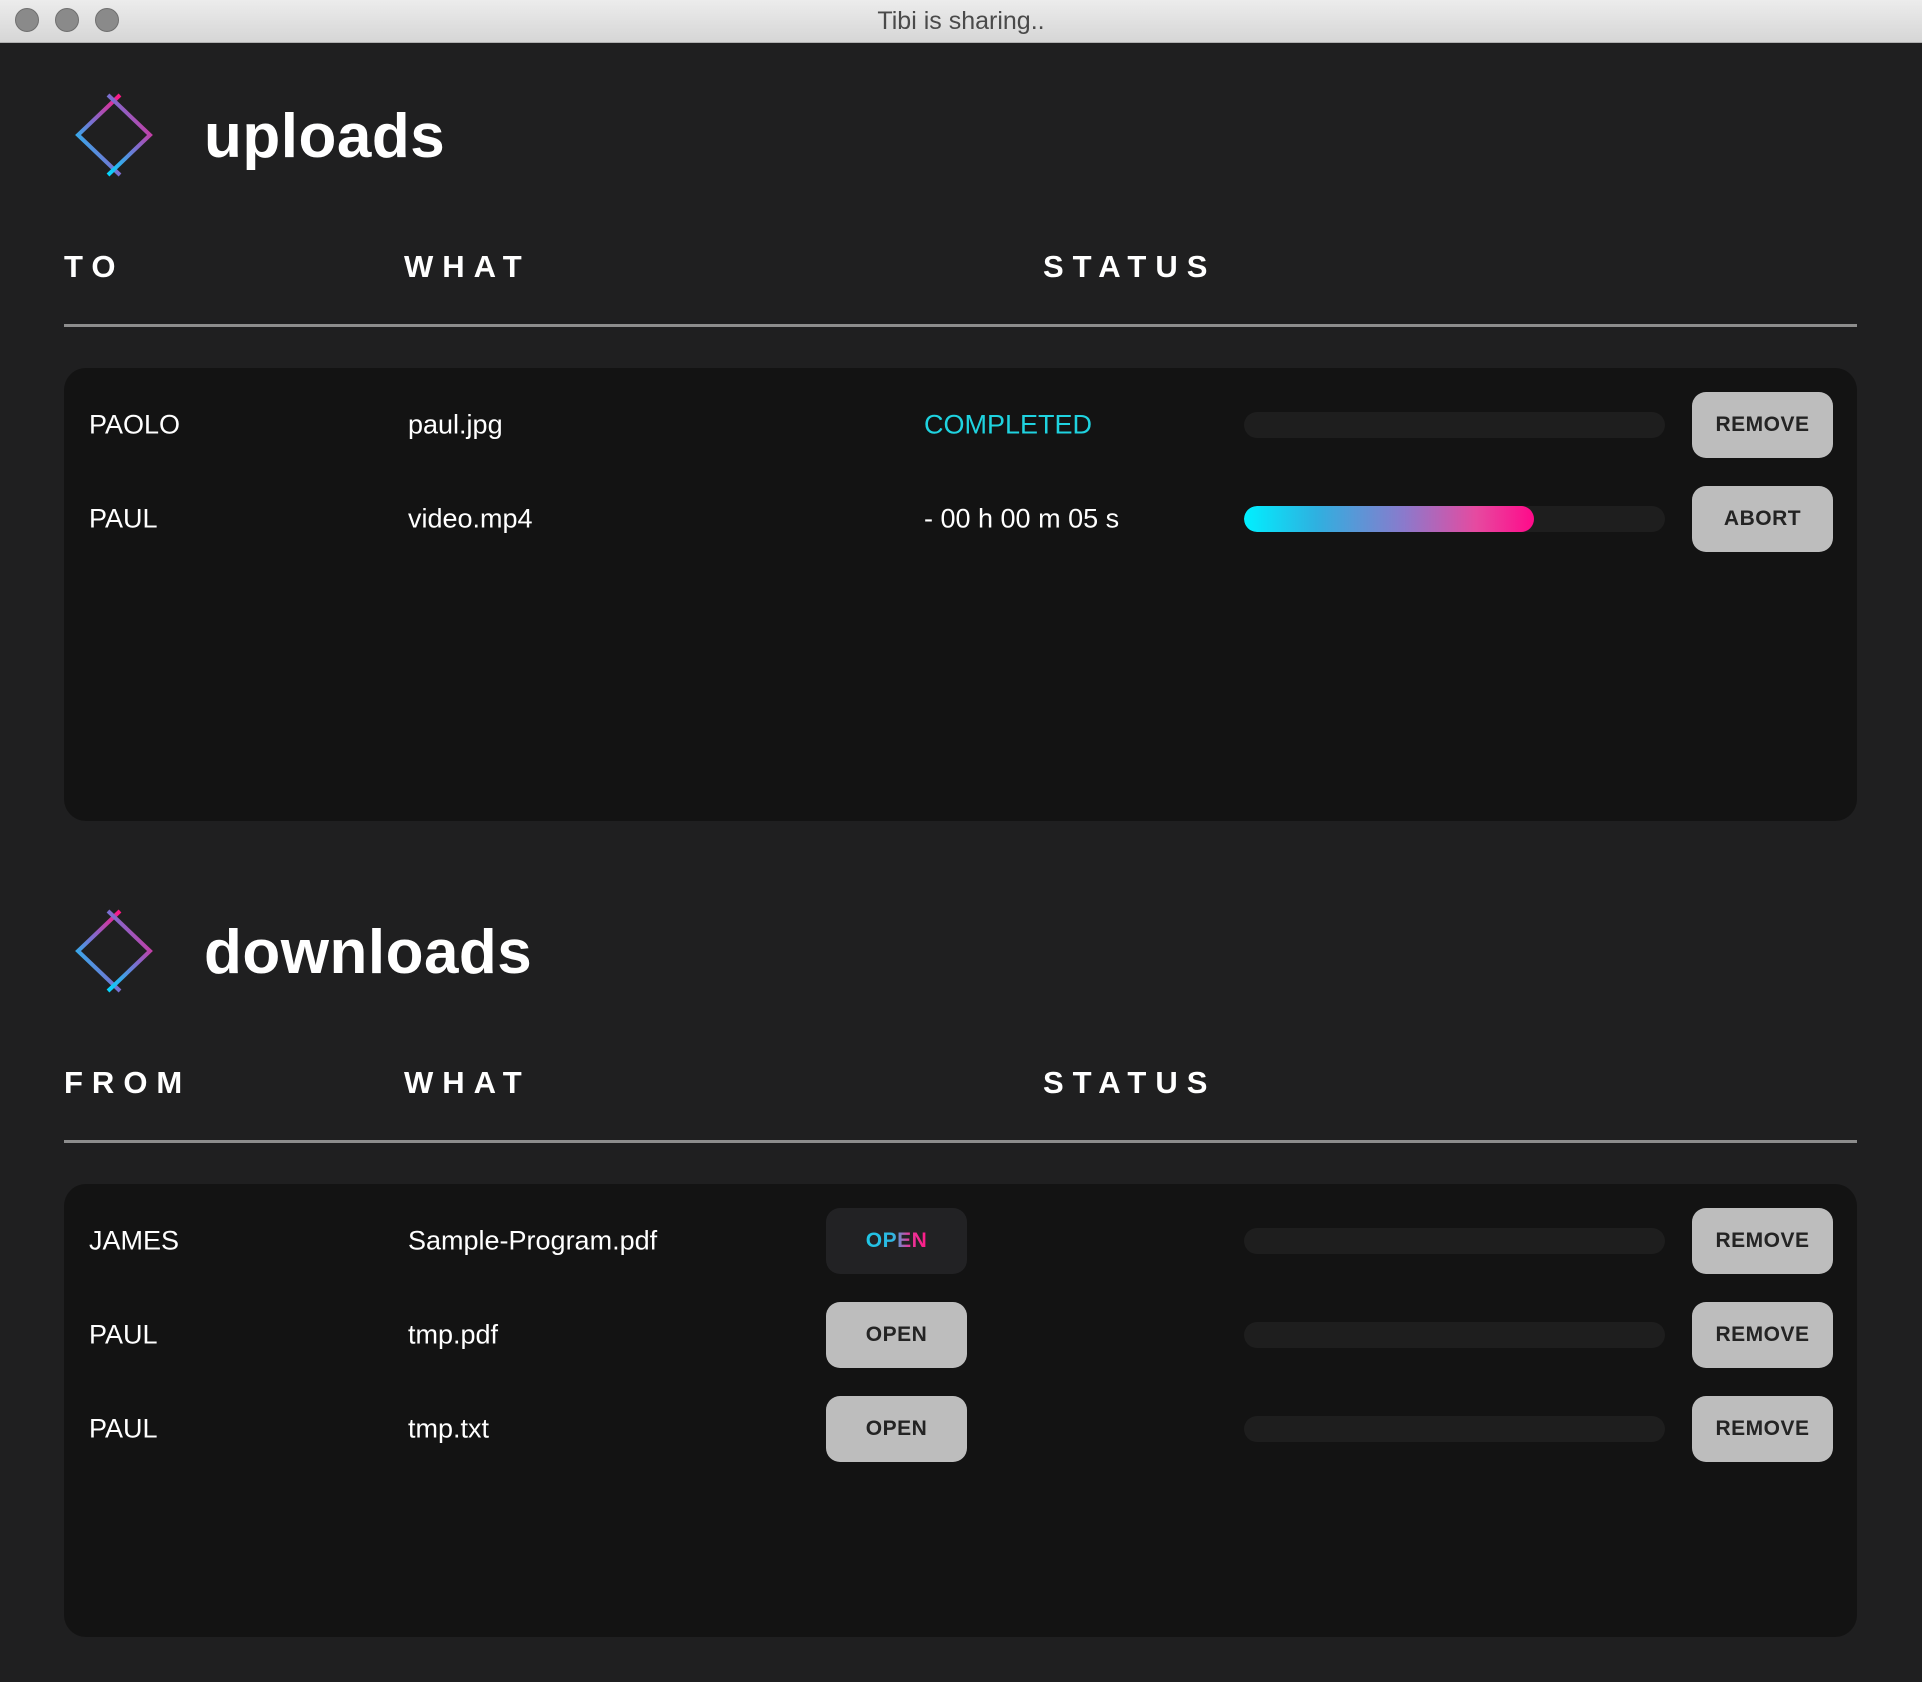 The height and width of the screenshot is (1682, 1922). What do you see at coordinates (533, 1240) in the screenshot?
I see `download-filename: Sample-Program.pdf` at bounding box center [533, 1240].